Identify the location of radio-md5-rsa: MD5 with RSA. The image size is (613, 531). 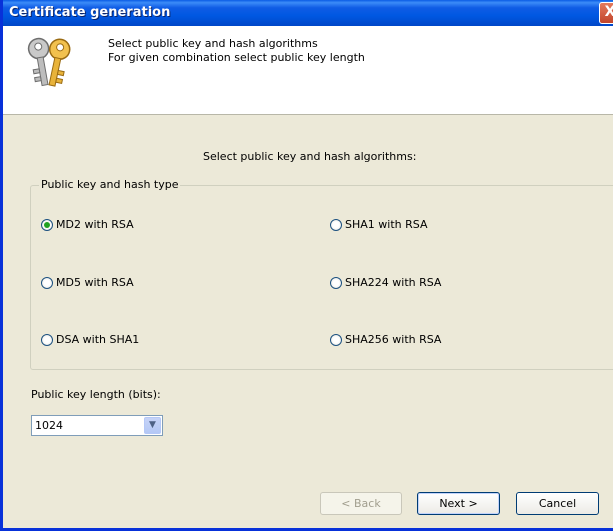
(87, 282).